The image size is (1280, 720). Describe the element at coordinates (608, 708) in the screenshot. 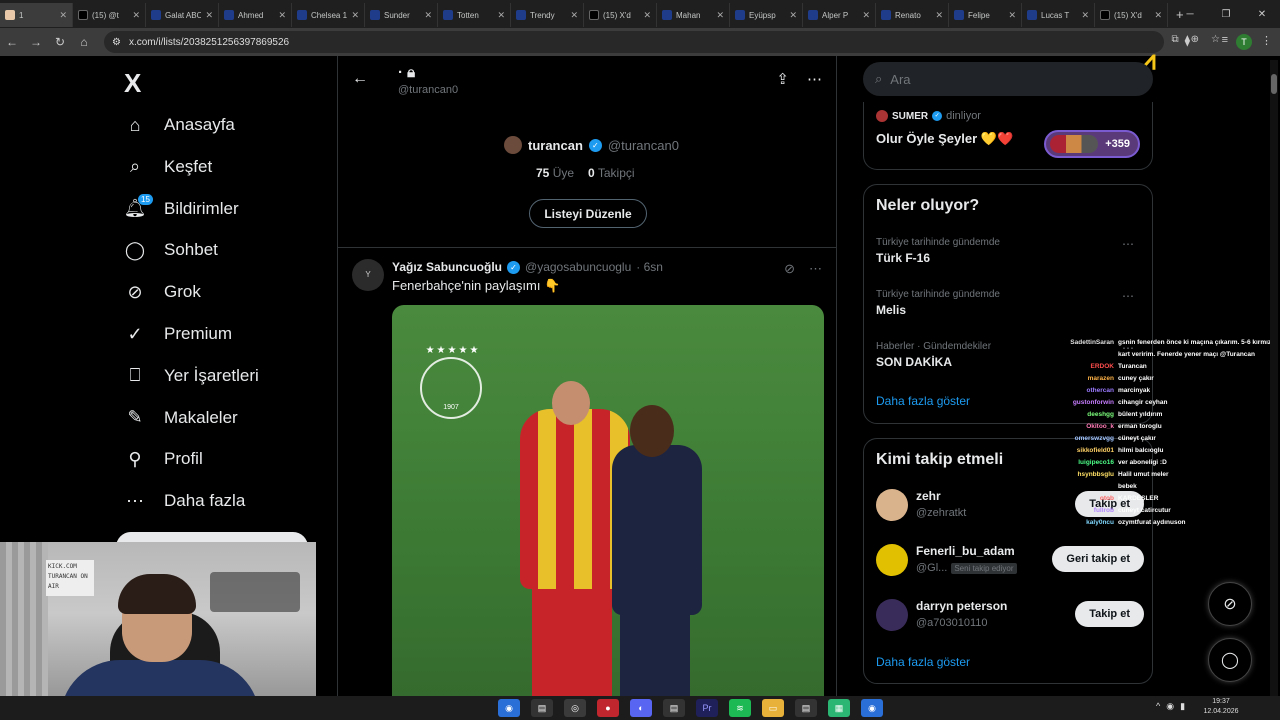

I see `recorder-icon: ●` at that location.